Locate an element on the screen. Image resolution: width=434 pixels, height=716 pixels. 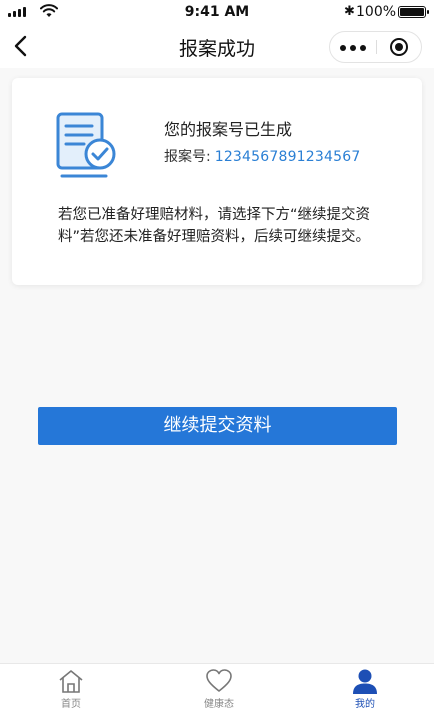
more-button is located at coordinates (353, 47).